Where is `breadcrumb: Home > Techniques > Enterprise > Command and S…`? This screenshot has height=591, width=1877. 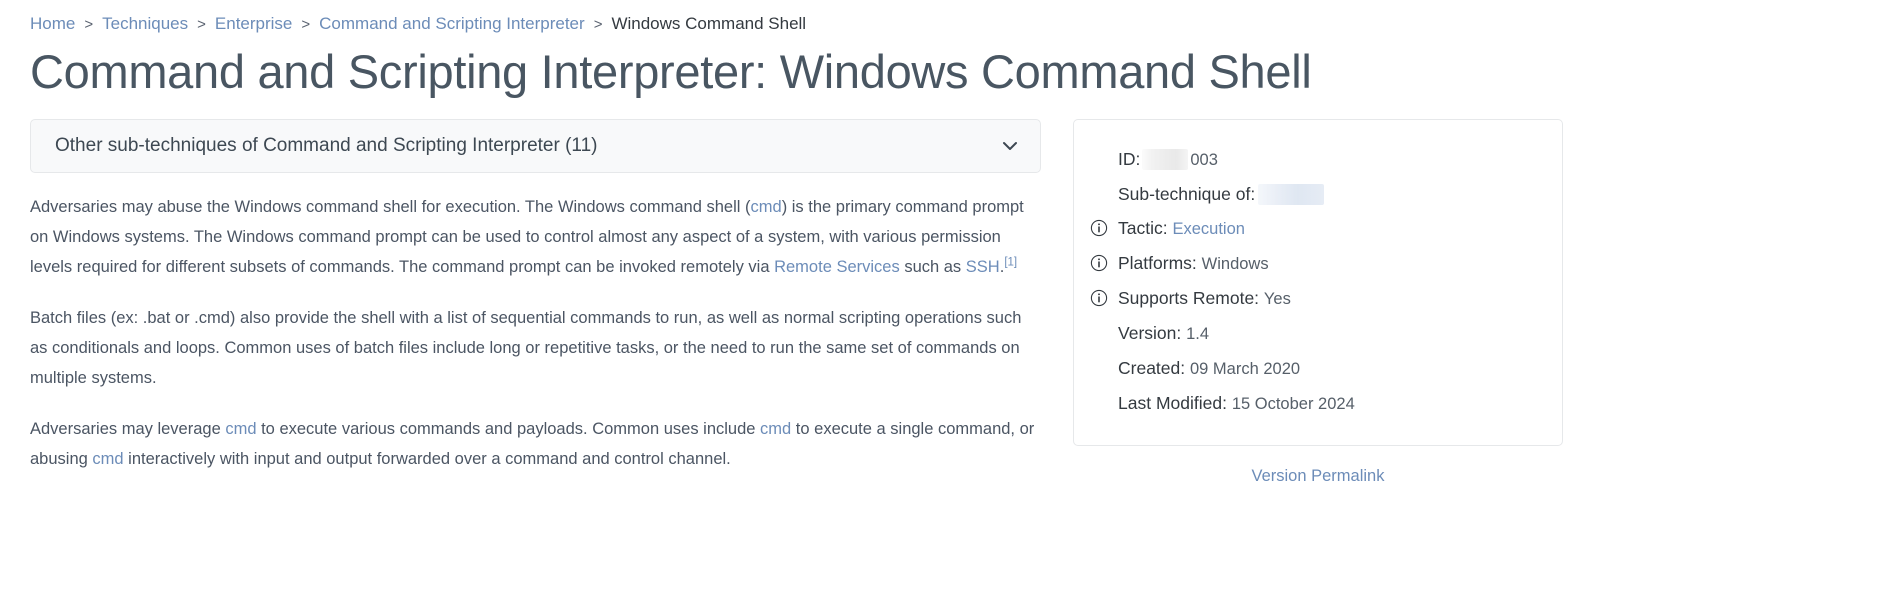
breadcrumb: Home > Techniques > Enterprise > Command and S… is located at coordinates (938, 16).